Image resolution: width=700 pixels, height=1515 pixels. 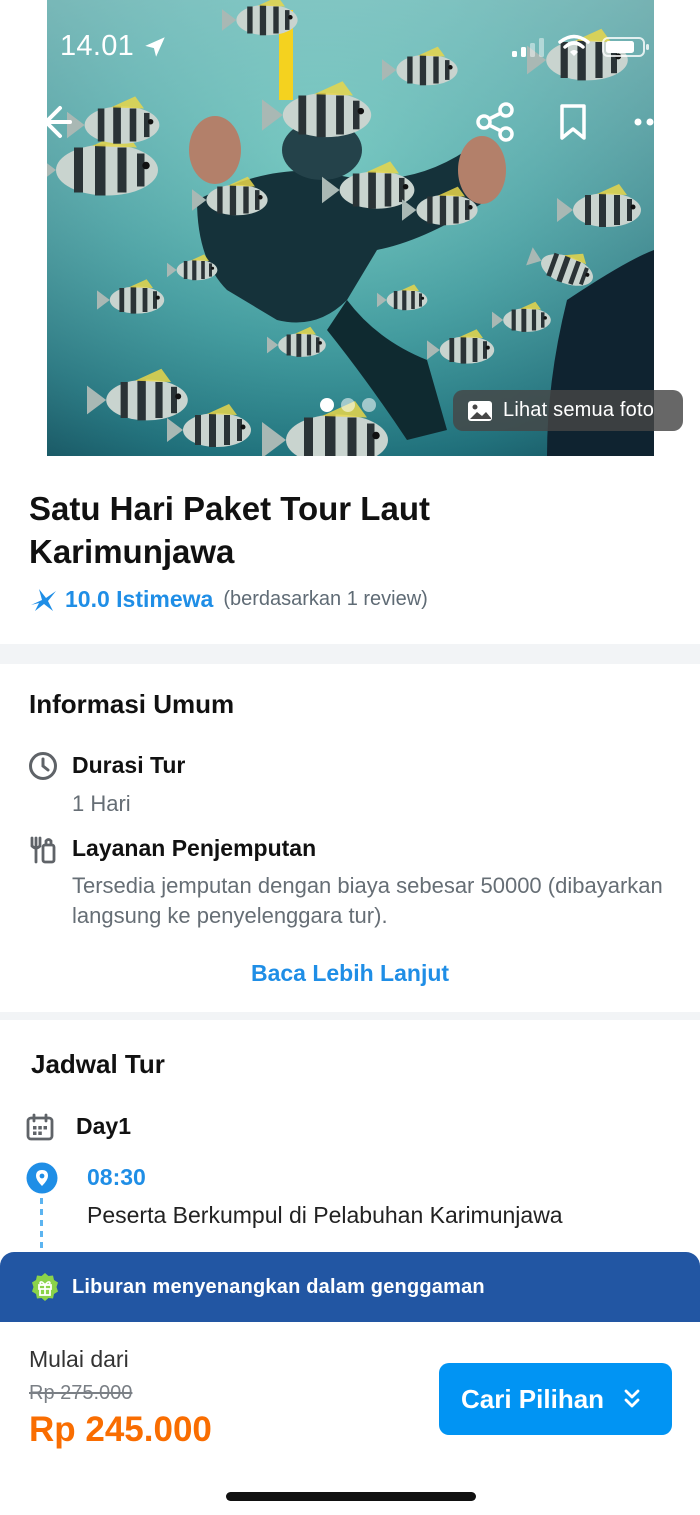 What do you see at coordinates (350, 973) in the screenshot?
I see `read-more-link: Baca Lebih Lanjut` at bounding box center [350, 973].